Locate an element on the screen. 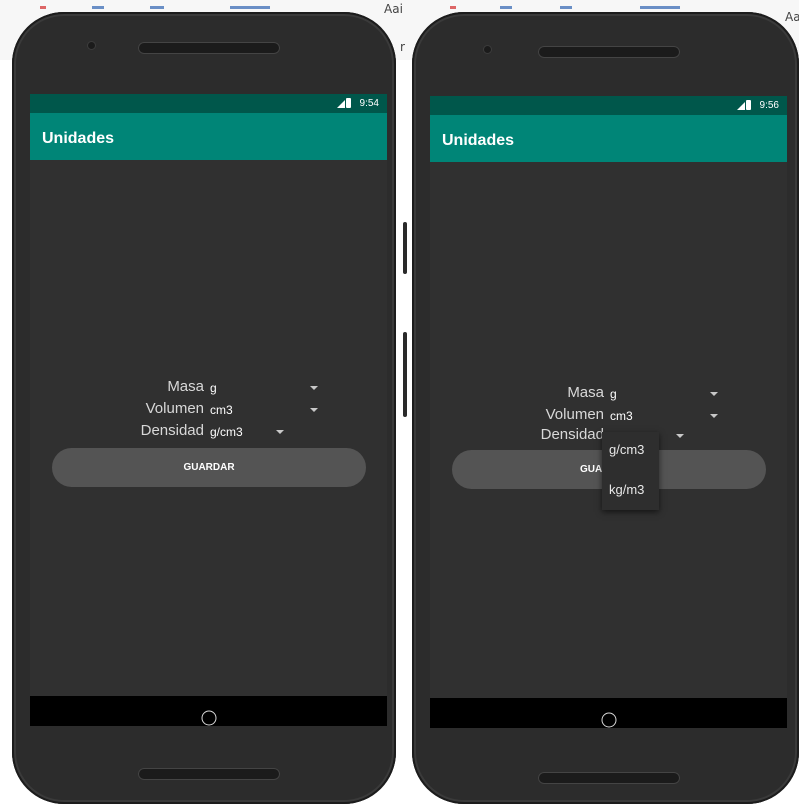 The height and width of the screenshot is (804, 799). toolbar-fragment: r is located at coordinates (402, 47).